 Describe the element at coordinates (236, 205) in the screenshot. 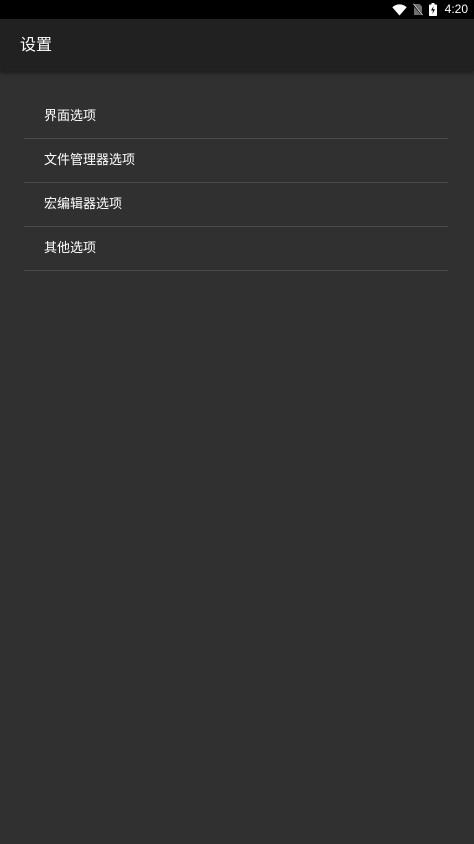

I see `settings-item-macro-editor-options: 宏编辑器选项` at that location.